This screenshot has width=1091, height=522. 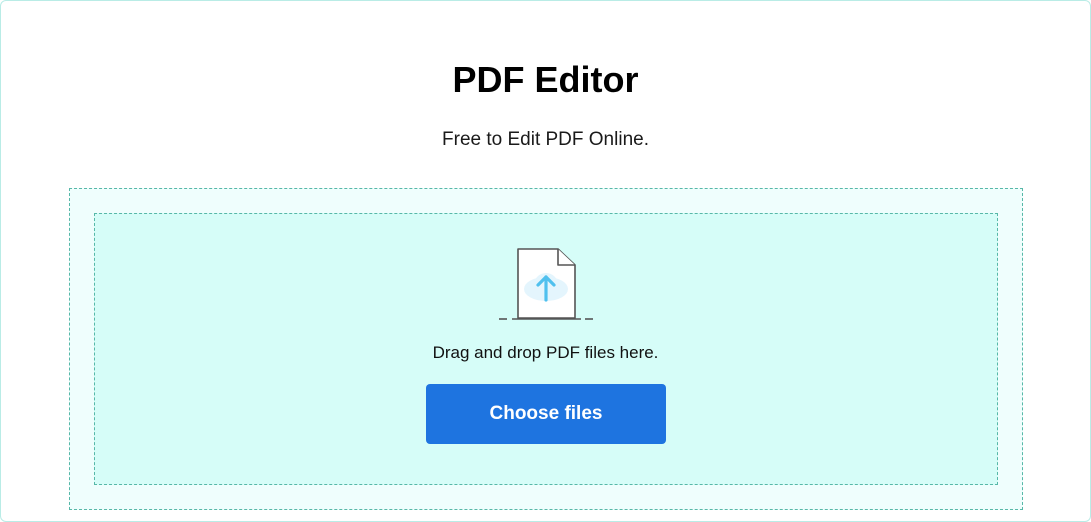 I want to click on upload-file-icon, so click(x=546, y=284).